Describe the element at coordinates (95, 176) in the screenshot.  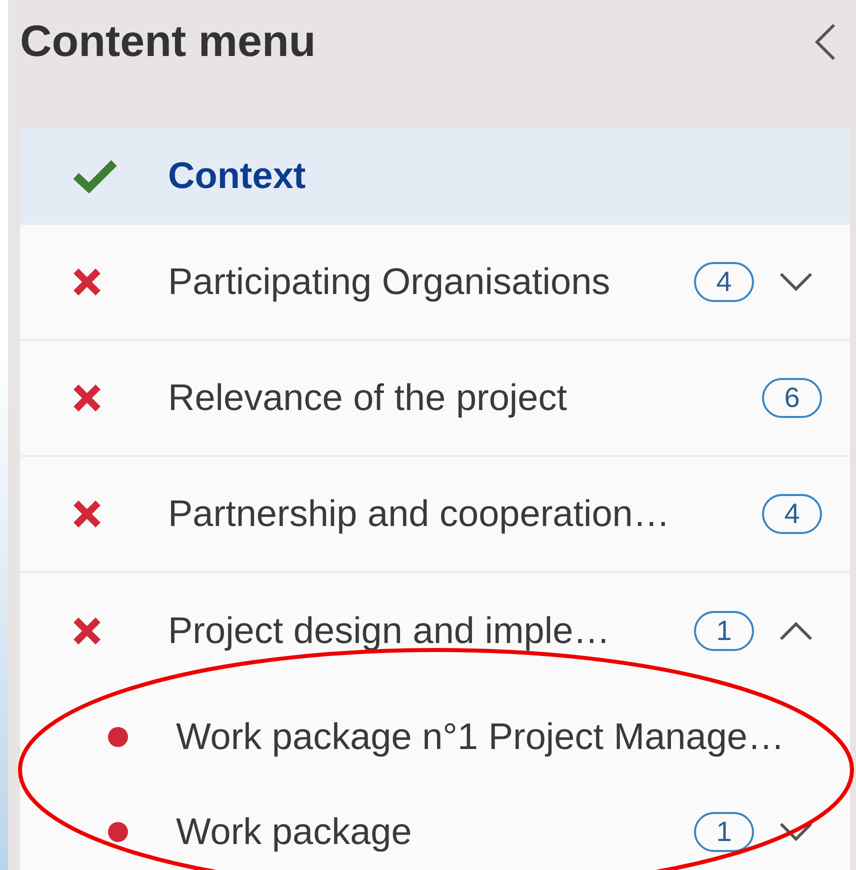
I see `check-icon` at that location.